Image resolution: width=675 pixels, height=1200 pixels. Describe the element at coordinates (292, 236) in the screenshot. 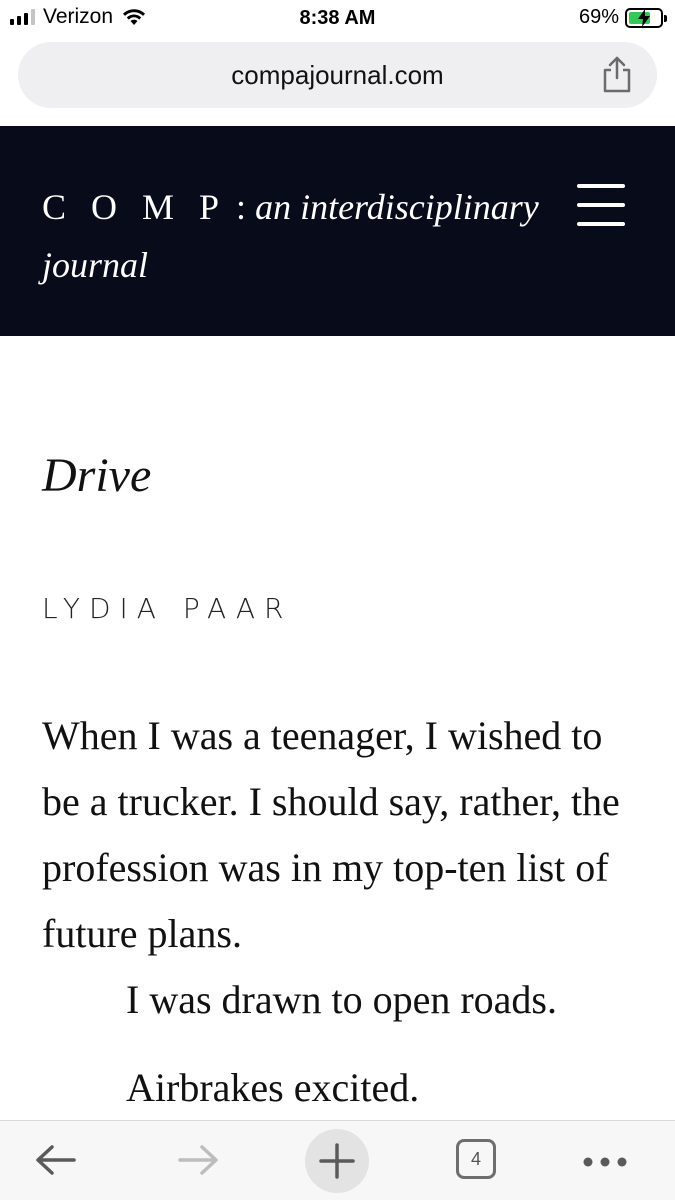

I see `site-title: C O M P : an interdisciplinary journal` at that location.